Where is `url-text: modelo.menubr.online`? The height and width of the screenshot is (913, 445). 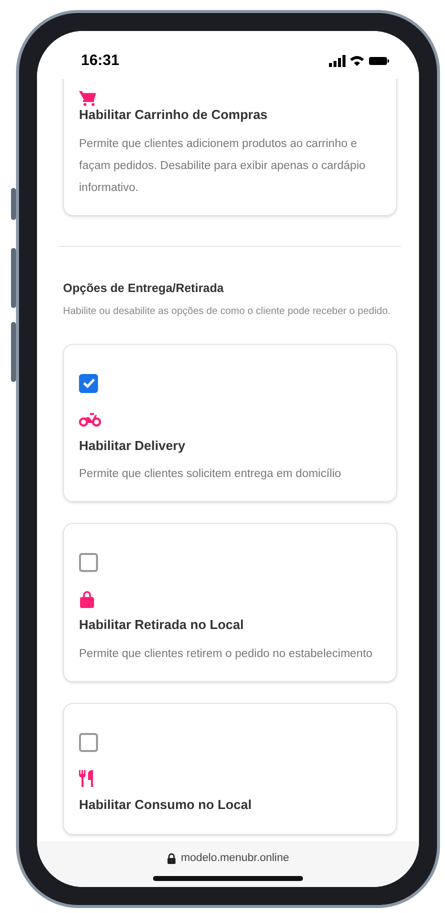
url-text: modelo.menubr.online is located at coordinates (235, 858).